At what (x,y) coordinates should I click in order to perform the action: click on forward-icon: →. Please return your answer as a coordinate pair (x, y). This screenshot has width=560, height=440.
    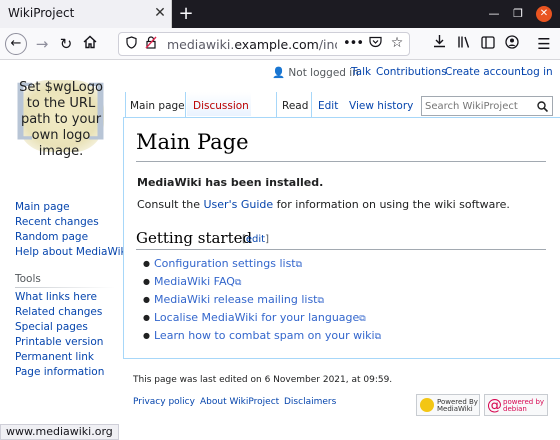
    Looking at the image, I should click on (42, 44).